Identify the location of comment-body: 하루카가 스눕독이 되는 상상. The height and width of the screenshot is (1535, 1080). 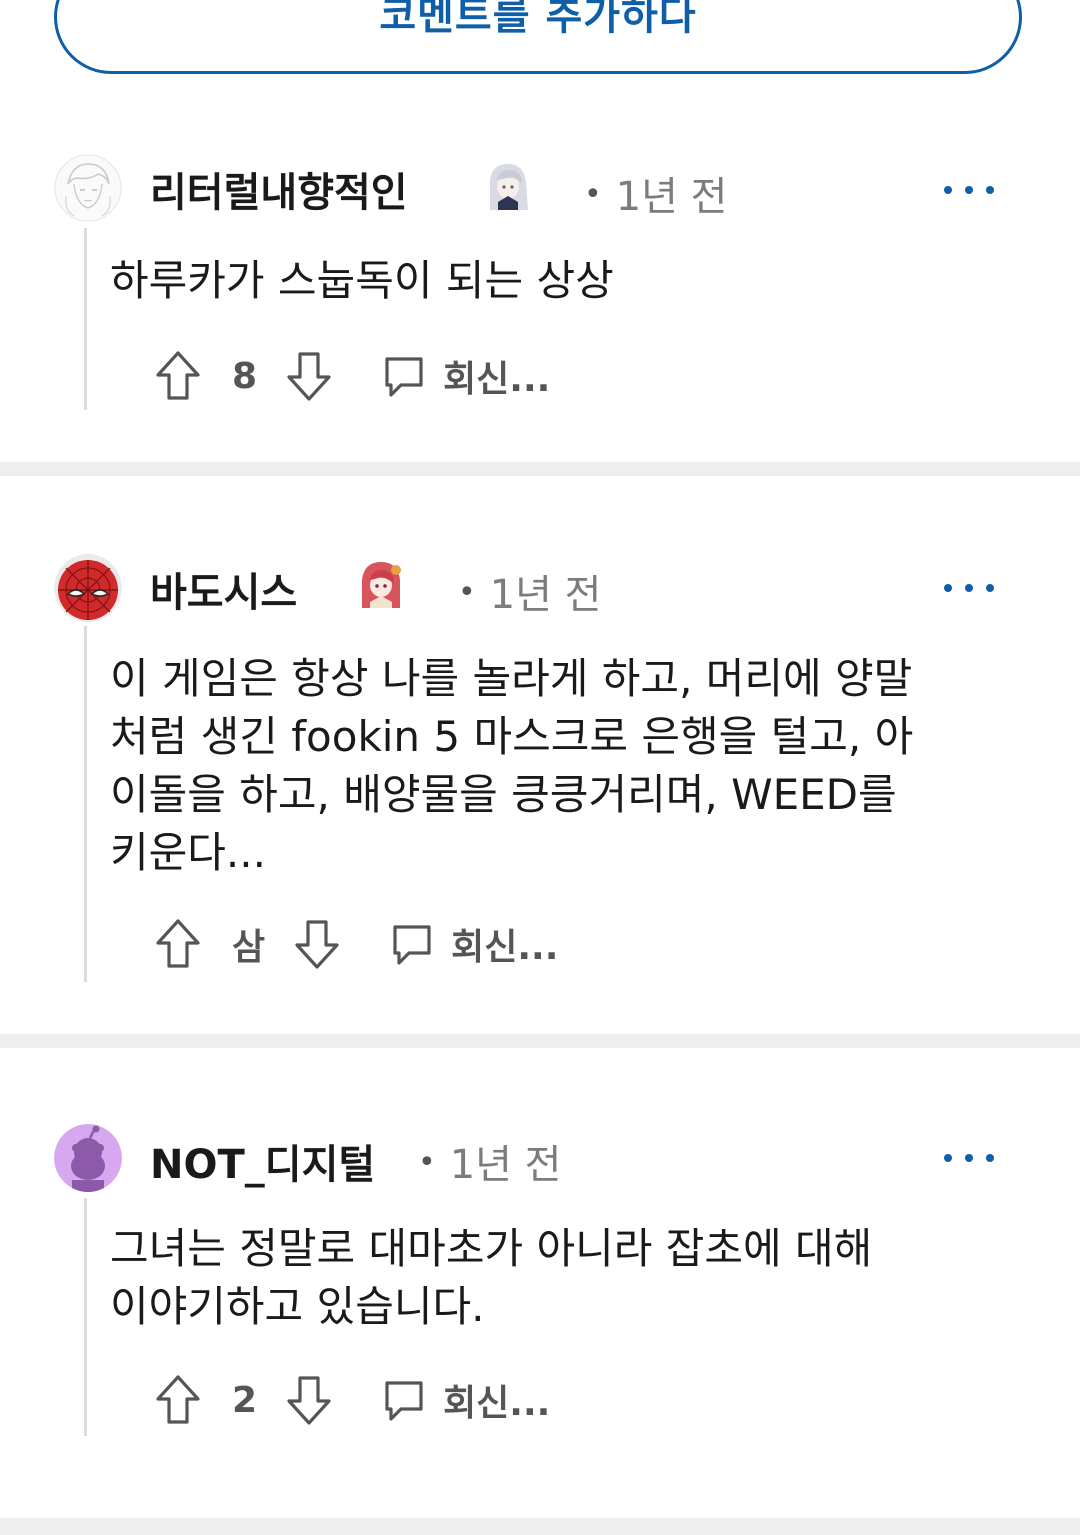
(362, 280).